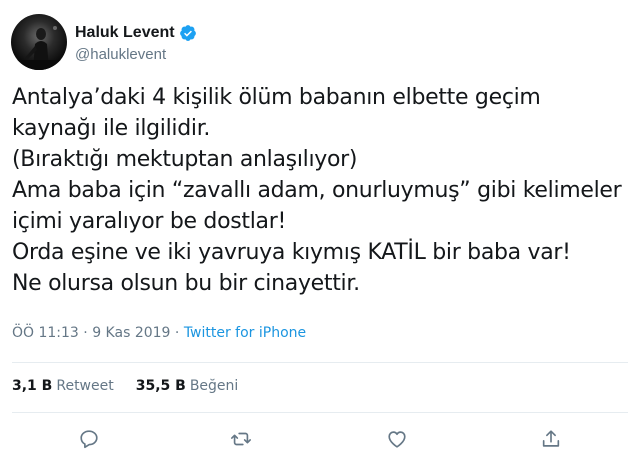 Image resolution: width=640 pixels, height=468 pixels. What do you see at coordinates (187, 386) in the screenshot?
I see `likes-stat: 35,5 B Beğeni` at bounding box center [187, 386].